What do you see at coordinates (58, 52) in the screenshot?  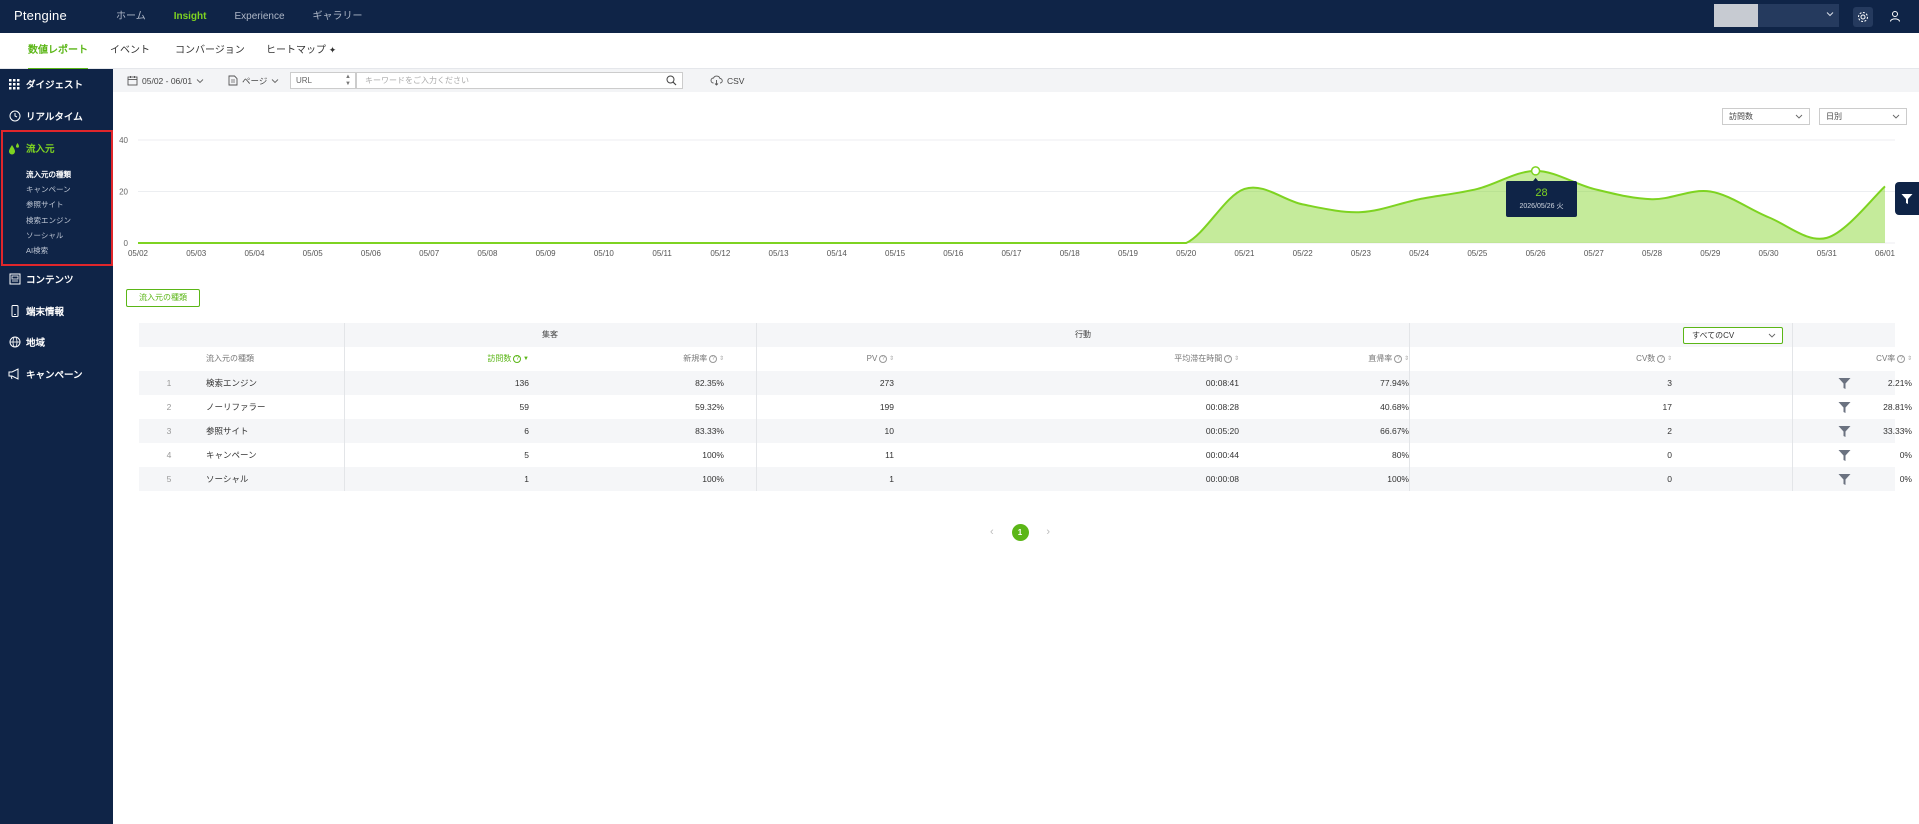 I see `tab-numeric-report: 数値レポート` at bounding box center [58, 52].